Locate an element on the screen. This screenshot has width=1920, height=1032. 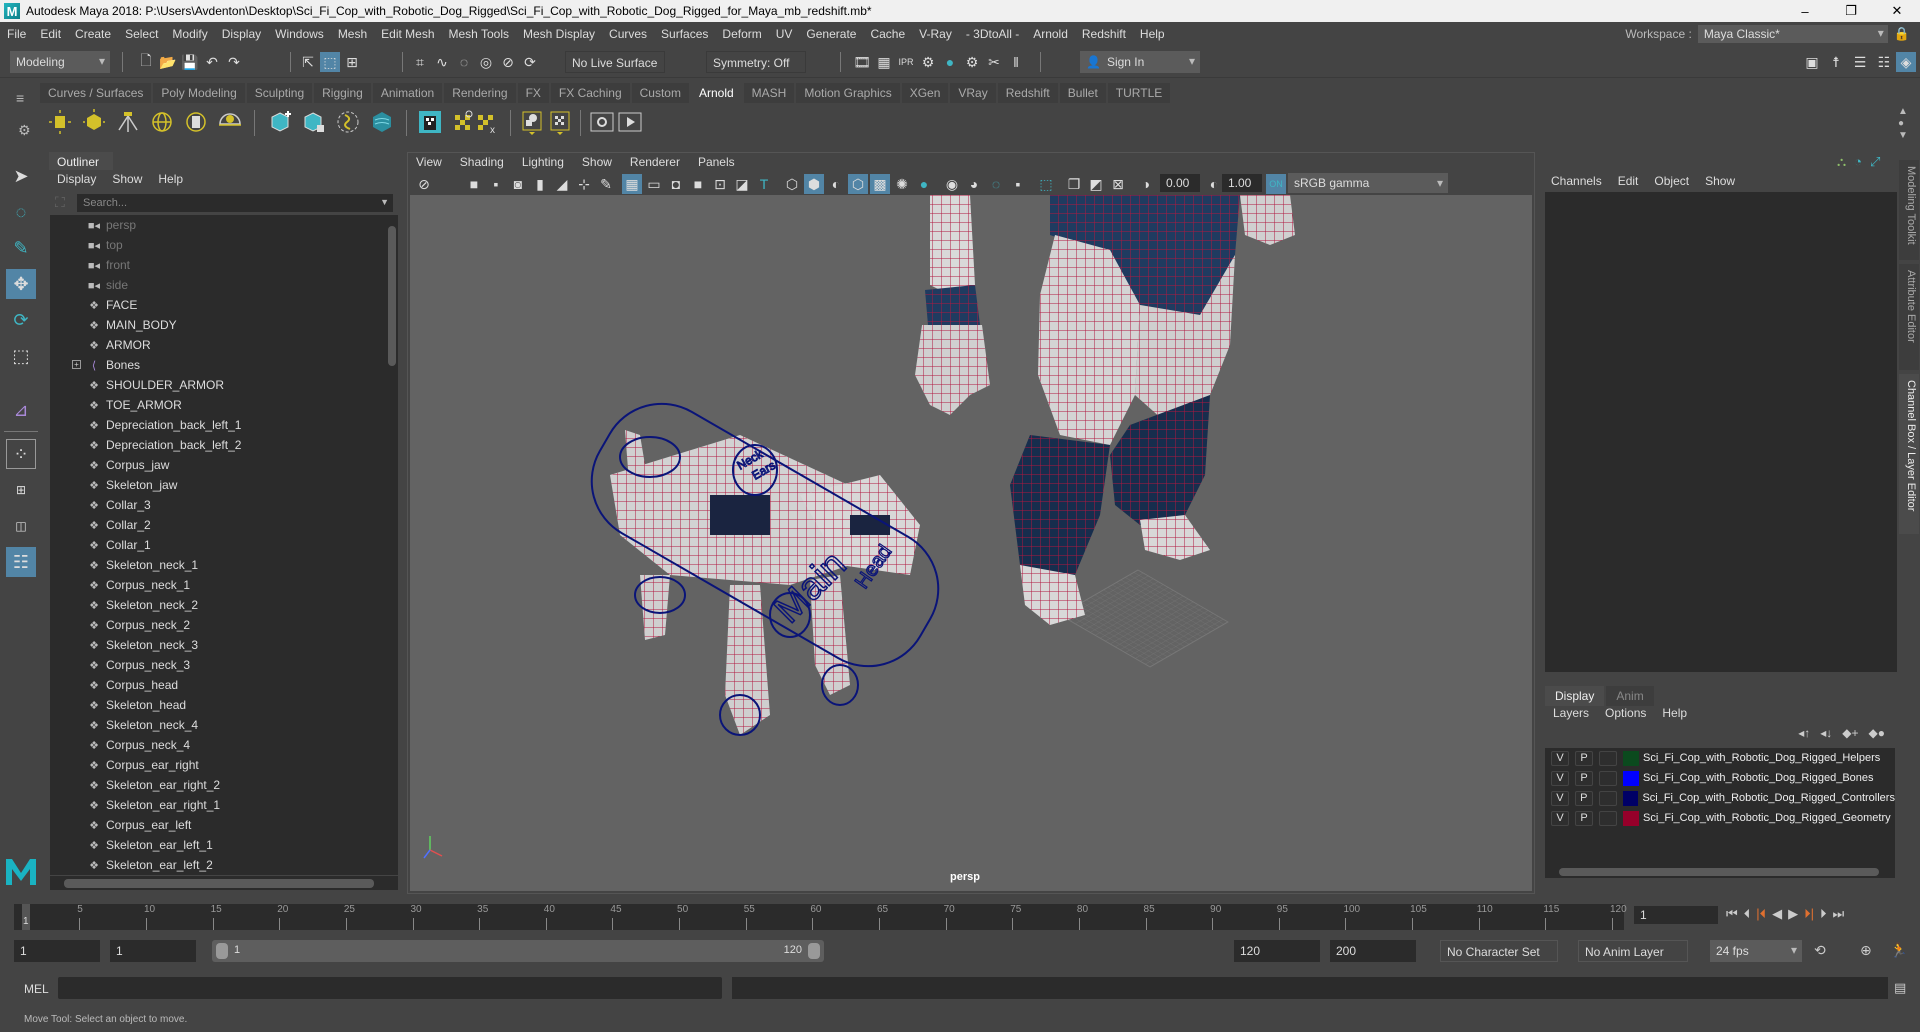
menu-display: Display is located at coordinates (241, 34).